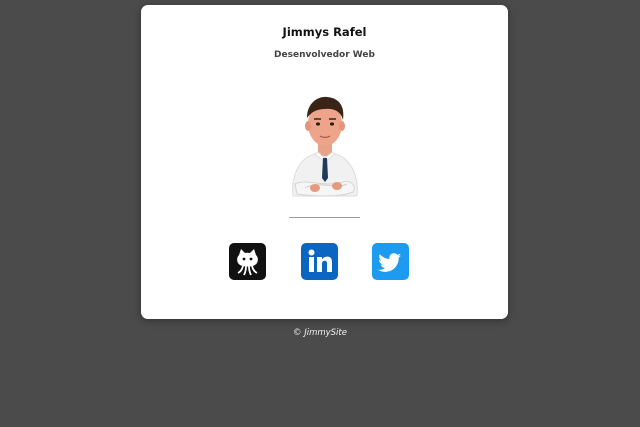  Describe the element at coordinates (320, 333) in the screenshot. I see `footer-copyright: © JimmySite` at that location.